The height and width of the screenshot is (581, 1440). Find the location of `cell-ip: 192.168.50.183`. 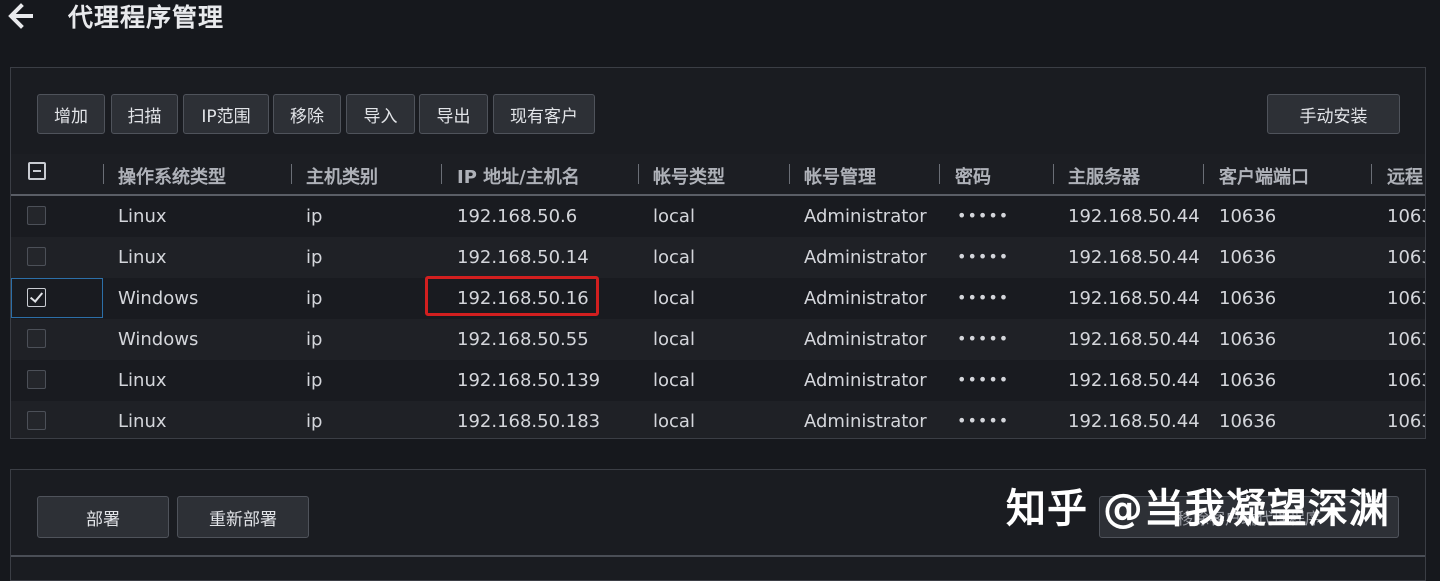

cell-ip: 192.168.50.183 is located at coordinates (529, 421).